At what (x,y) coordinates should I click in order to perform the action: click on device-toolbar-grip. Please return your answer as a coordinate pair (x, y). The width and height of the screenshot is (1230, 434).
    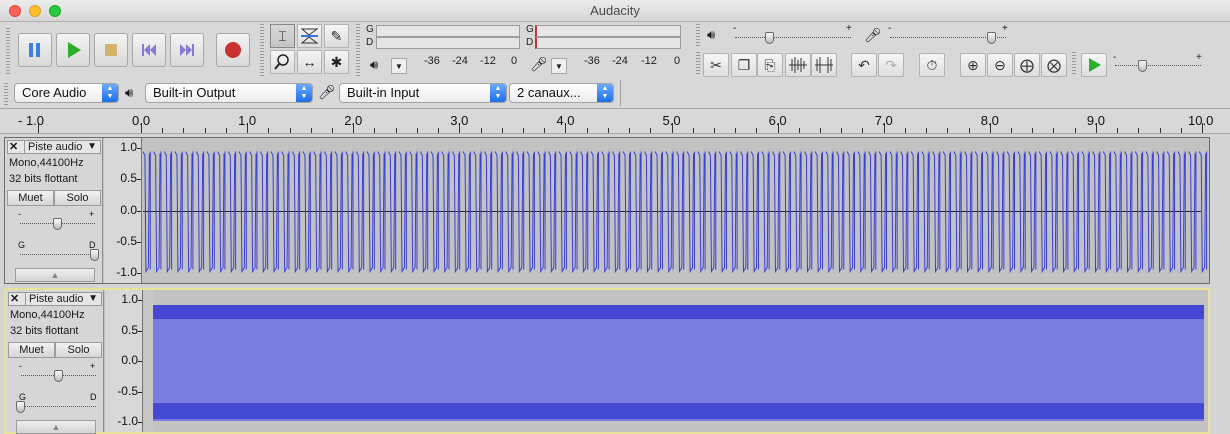
    Looking at the image, I should click on (6, 94).